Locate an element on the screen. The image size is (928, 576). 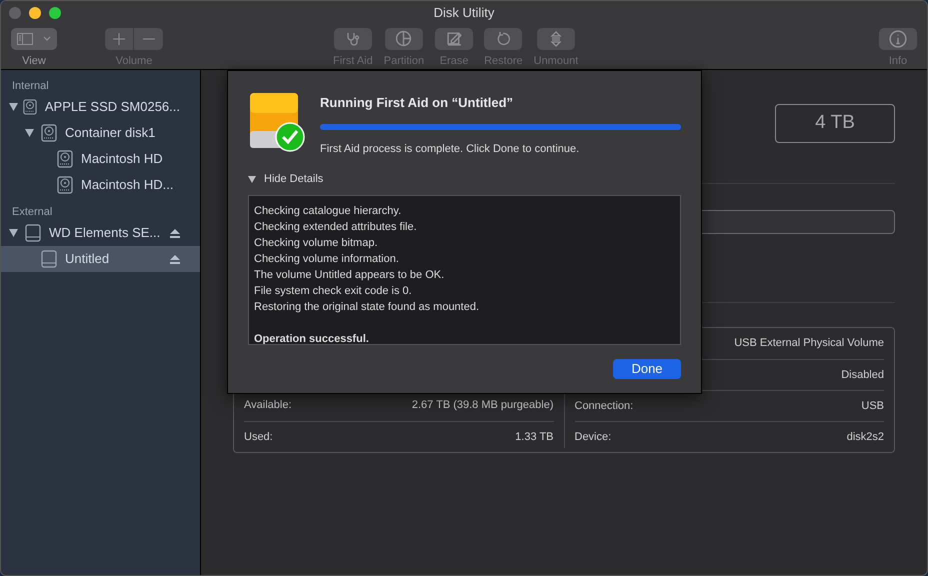
toolbar-label: First Aid is located at coordinates (353, 61).